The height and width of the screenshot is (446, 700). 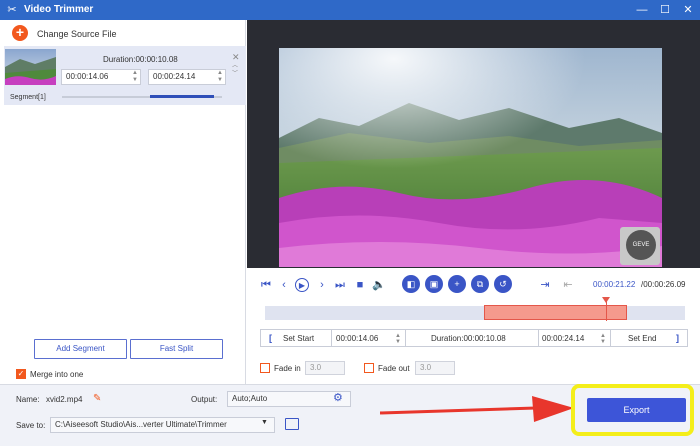 I want to click on skip-end-icon: ⏭, so click(x=340, y=285).